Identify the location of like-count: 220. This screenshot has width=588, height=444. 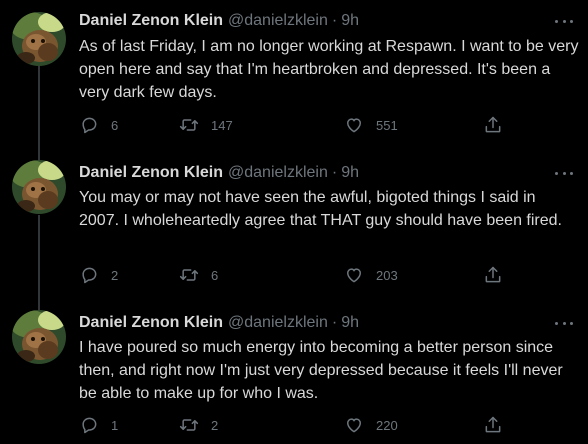
(387, 425).